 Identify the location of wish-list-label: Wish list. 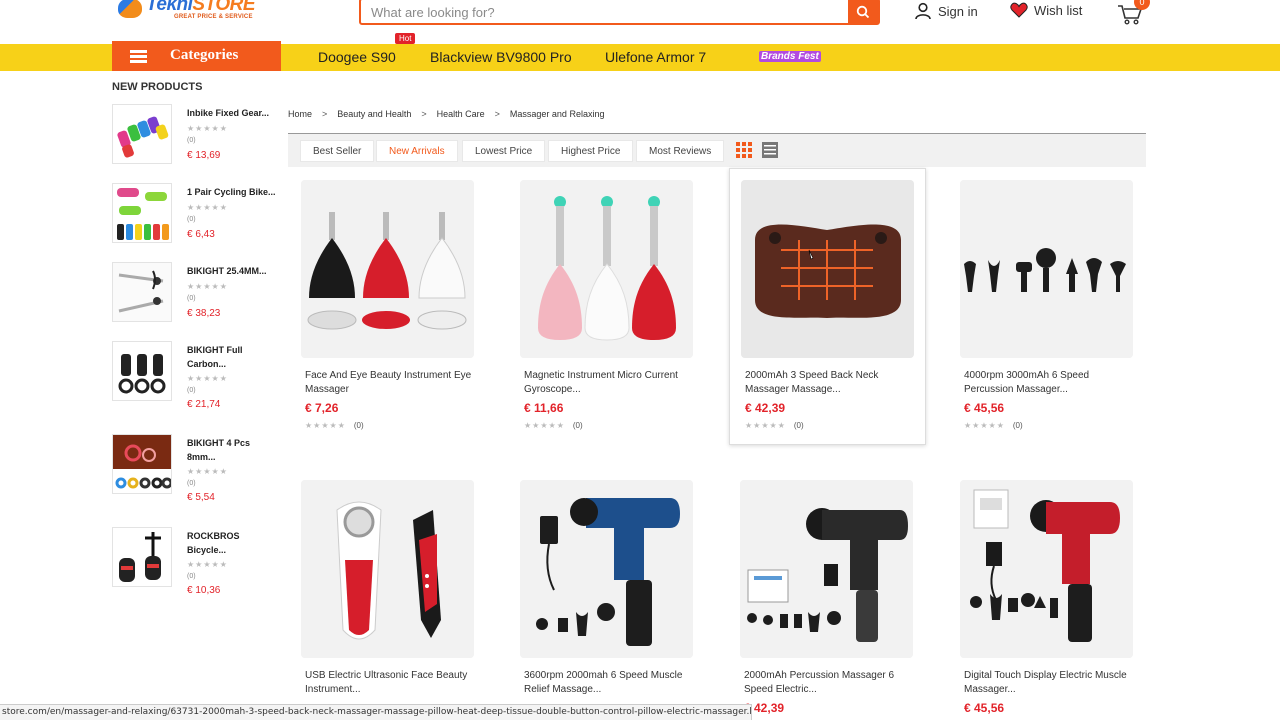
(1058, 10).